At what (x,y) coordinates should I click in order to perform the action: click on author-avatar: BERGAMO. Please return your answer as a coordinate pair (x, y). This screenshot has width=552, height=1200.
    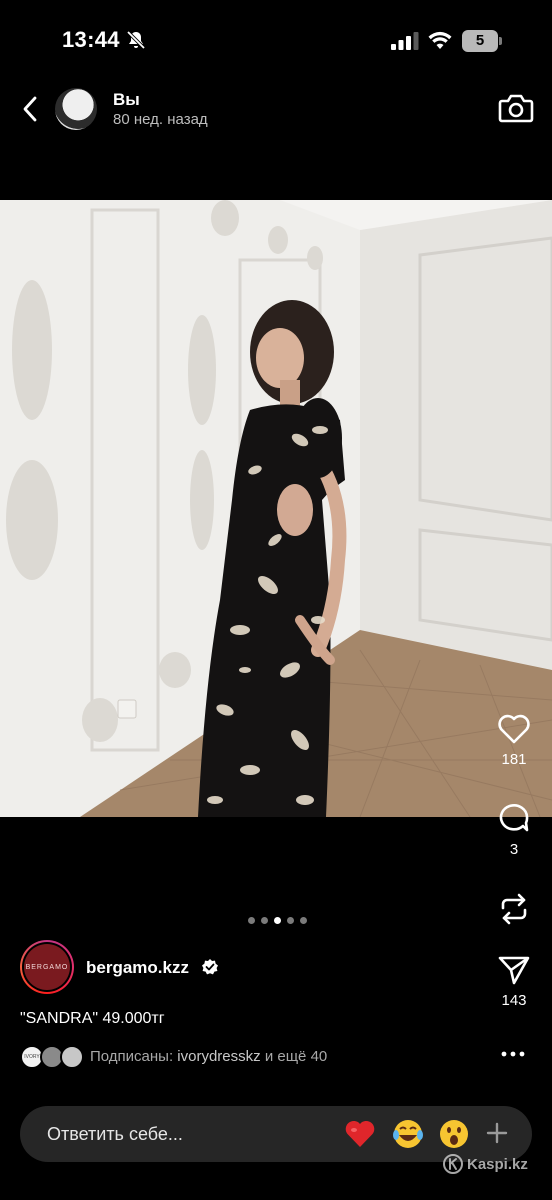
    Looking at the image, I should click on (47, 967).